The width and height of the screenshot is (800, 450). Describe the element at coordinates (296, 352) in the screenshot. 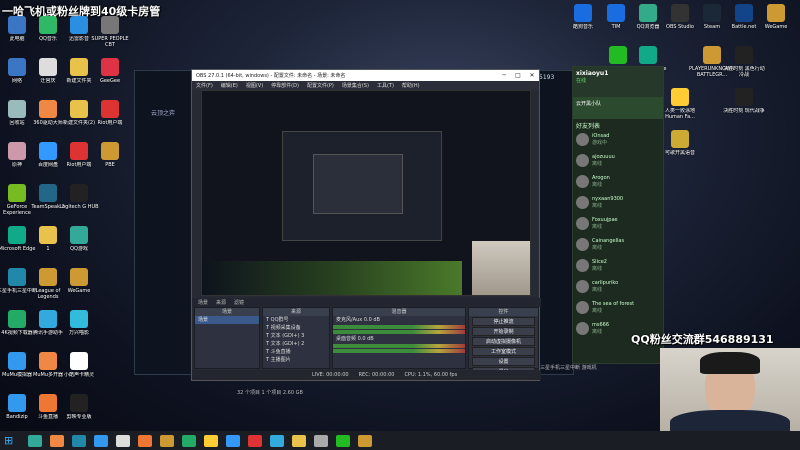

I see `source-item: T 斗鱼直播` at that location.